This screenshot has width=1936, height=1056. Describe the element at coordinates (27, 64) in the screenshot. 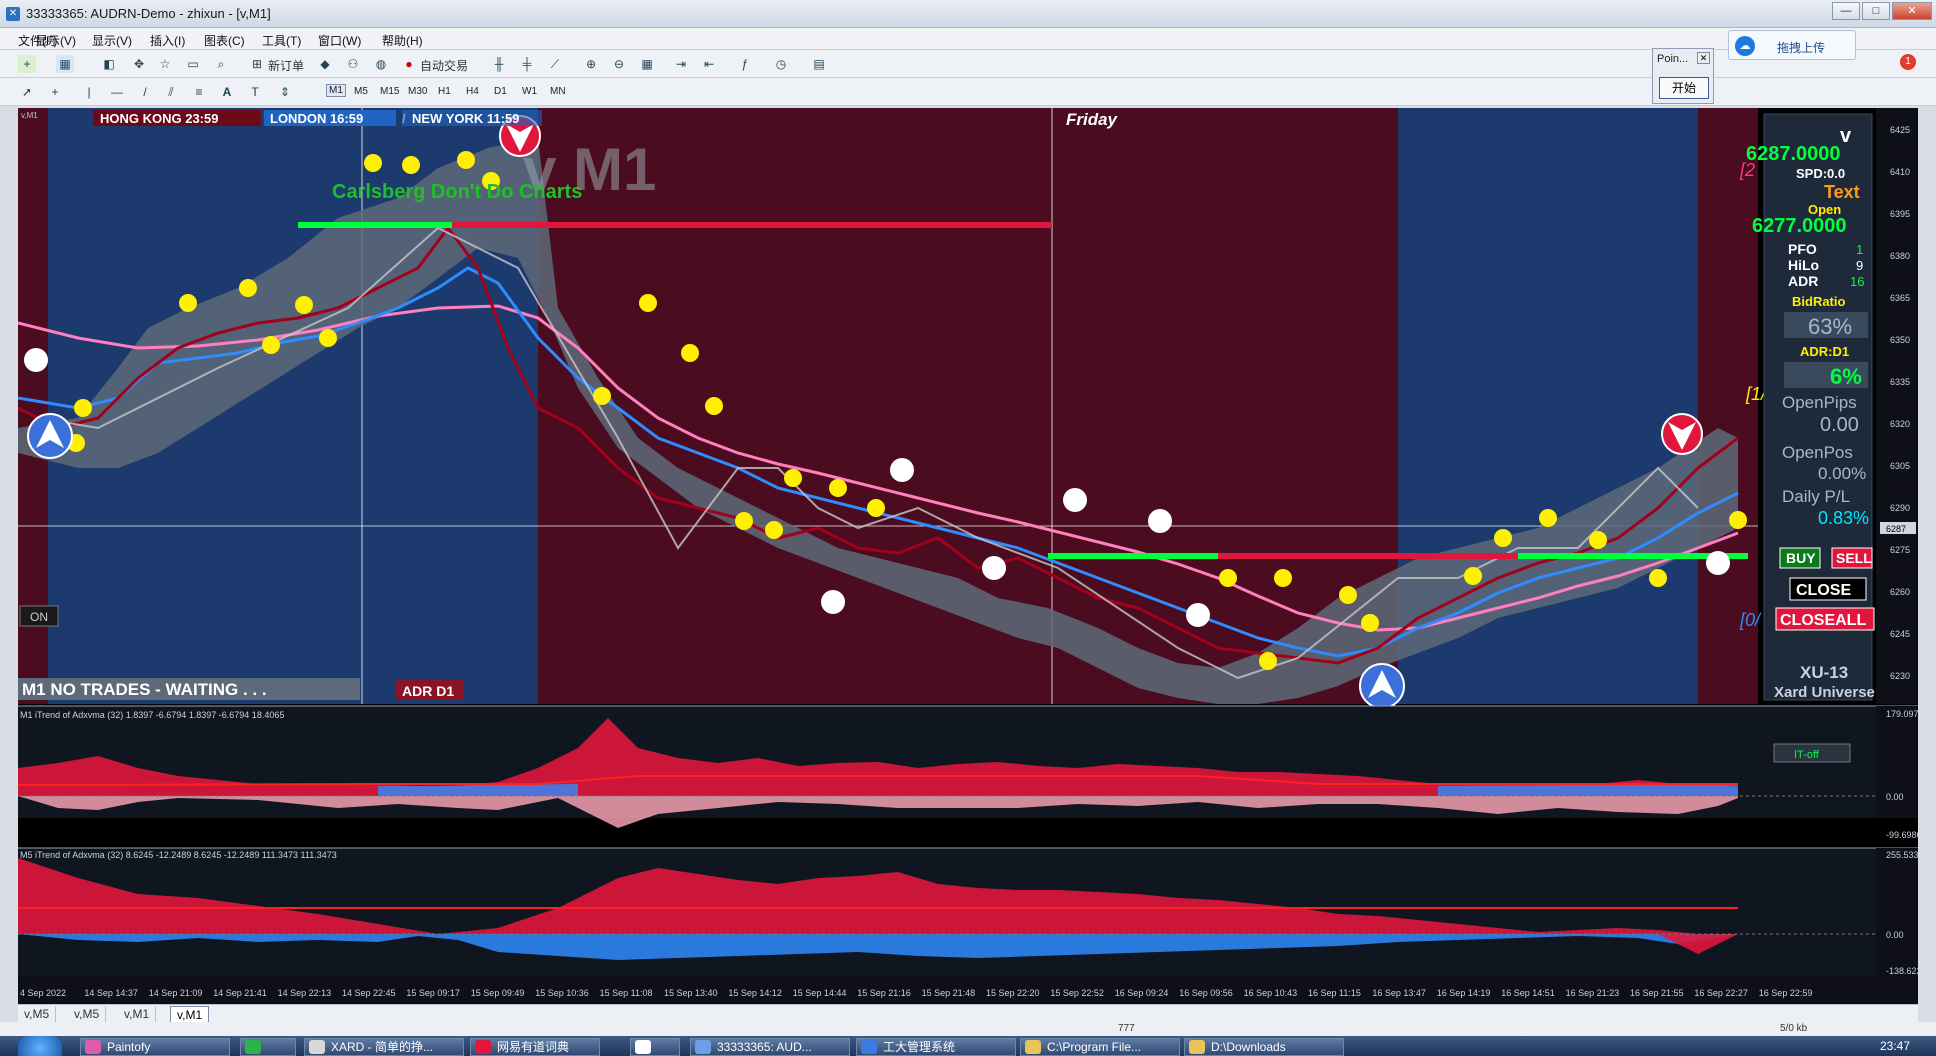

I see `new-chart-icon: +` at that location.